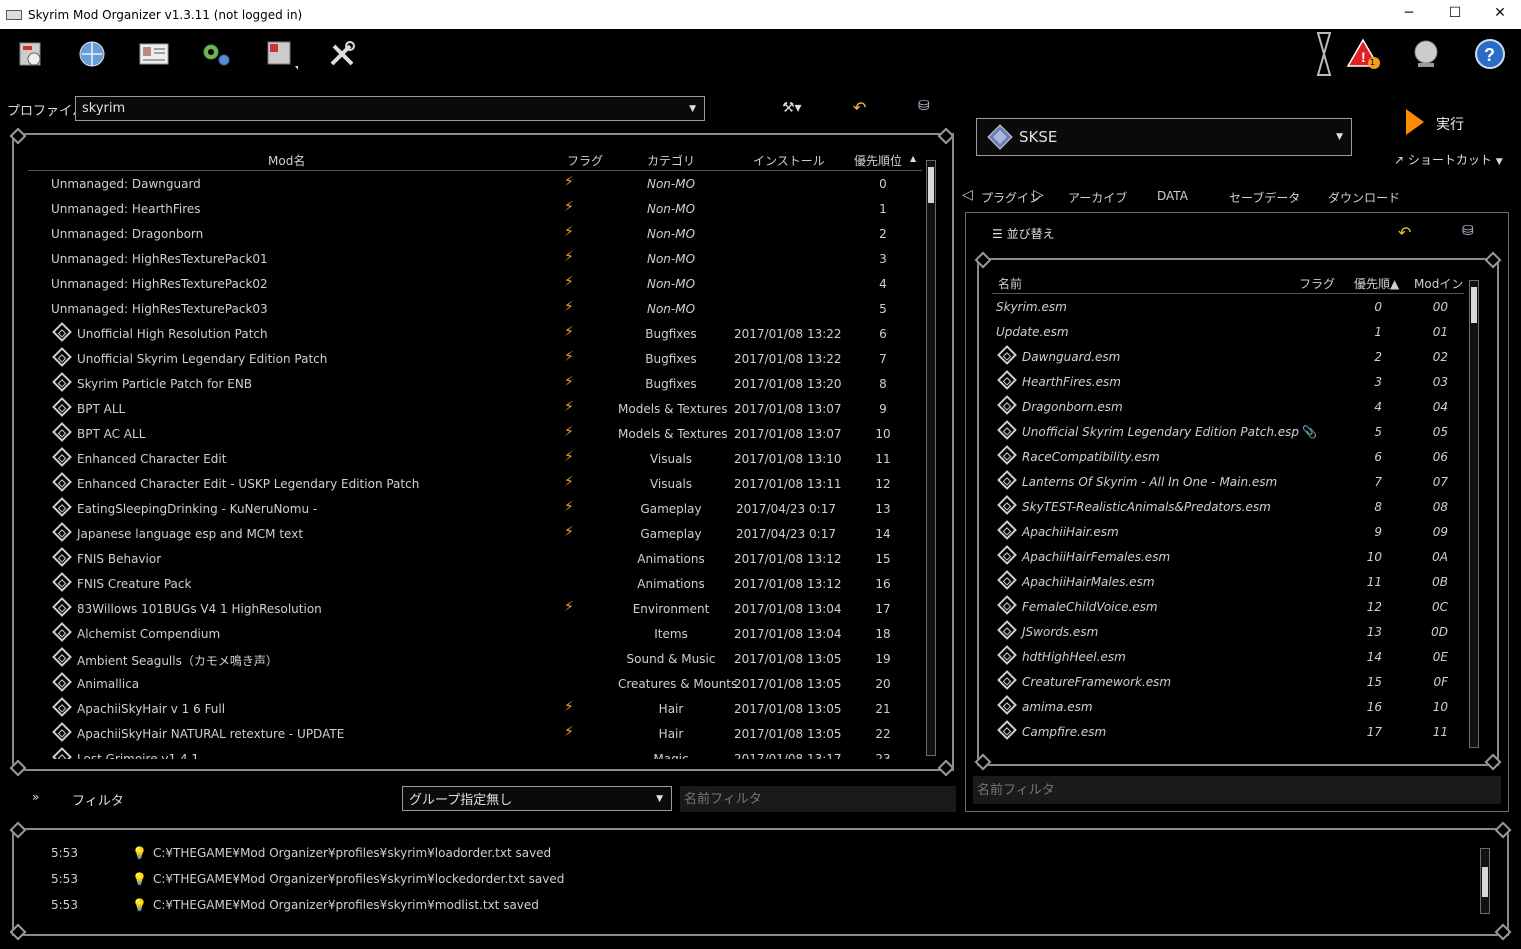 The height and width of the screenshot is (949, 1521). I want to click on settings-button, so click(342, 54).